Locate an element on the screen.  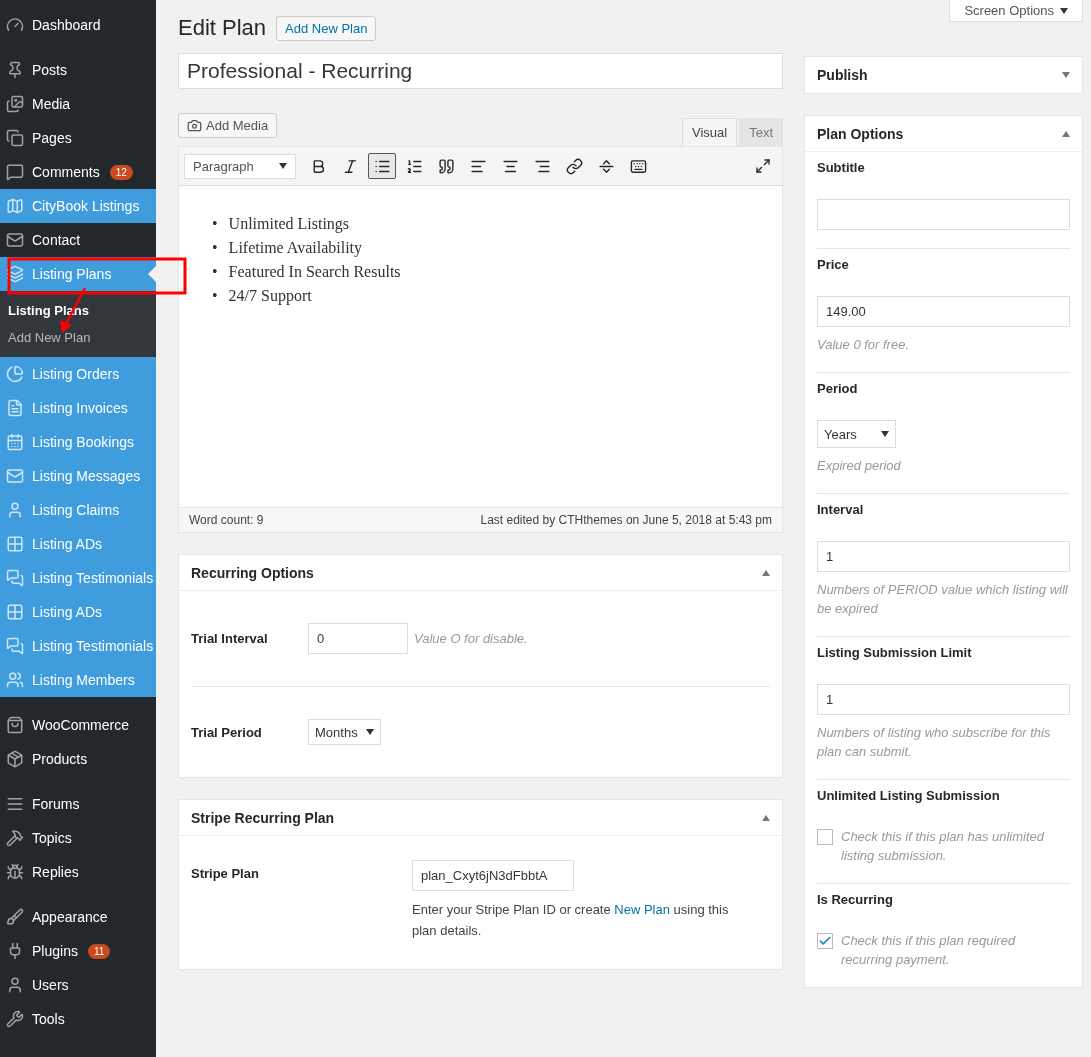
read-more-icon is located at coordinates (606, 166).